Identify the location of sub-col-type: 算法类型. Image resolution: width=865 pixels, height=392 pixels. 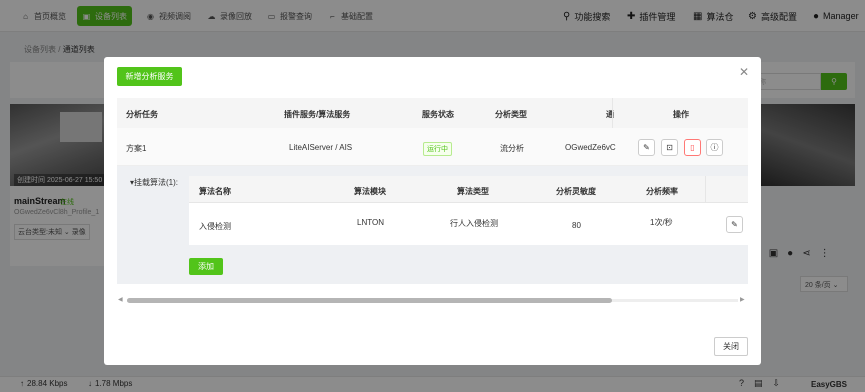
(473, 191).